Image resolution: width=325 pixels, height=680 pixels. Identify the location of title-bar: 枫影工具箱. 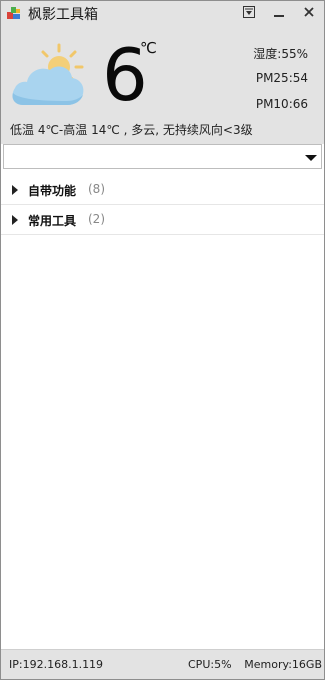
(162, 13).